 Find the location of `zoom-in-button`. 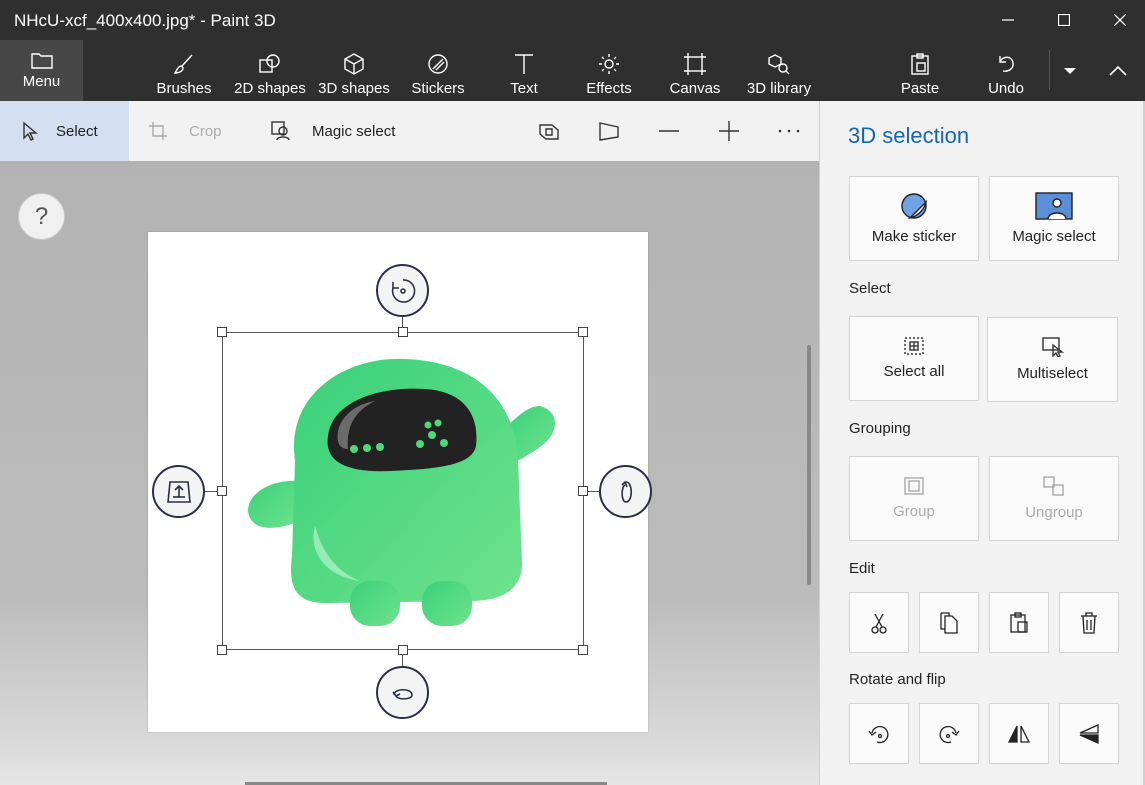

zoom-in-button is located at coordinates (729, 131).